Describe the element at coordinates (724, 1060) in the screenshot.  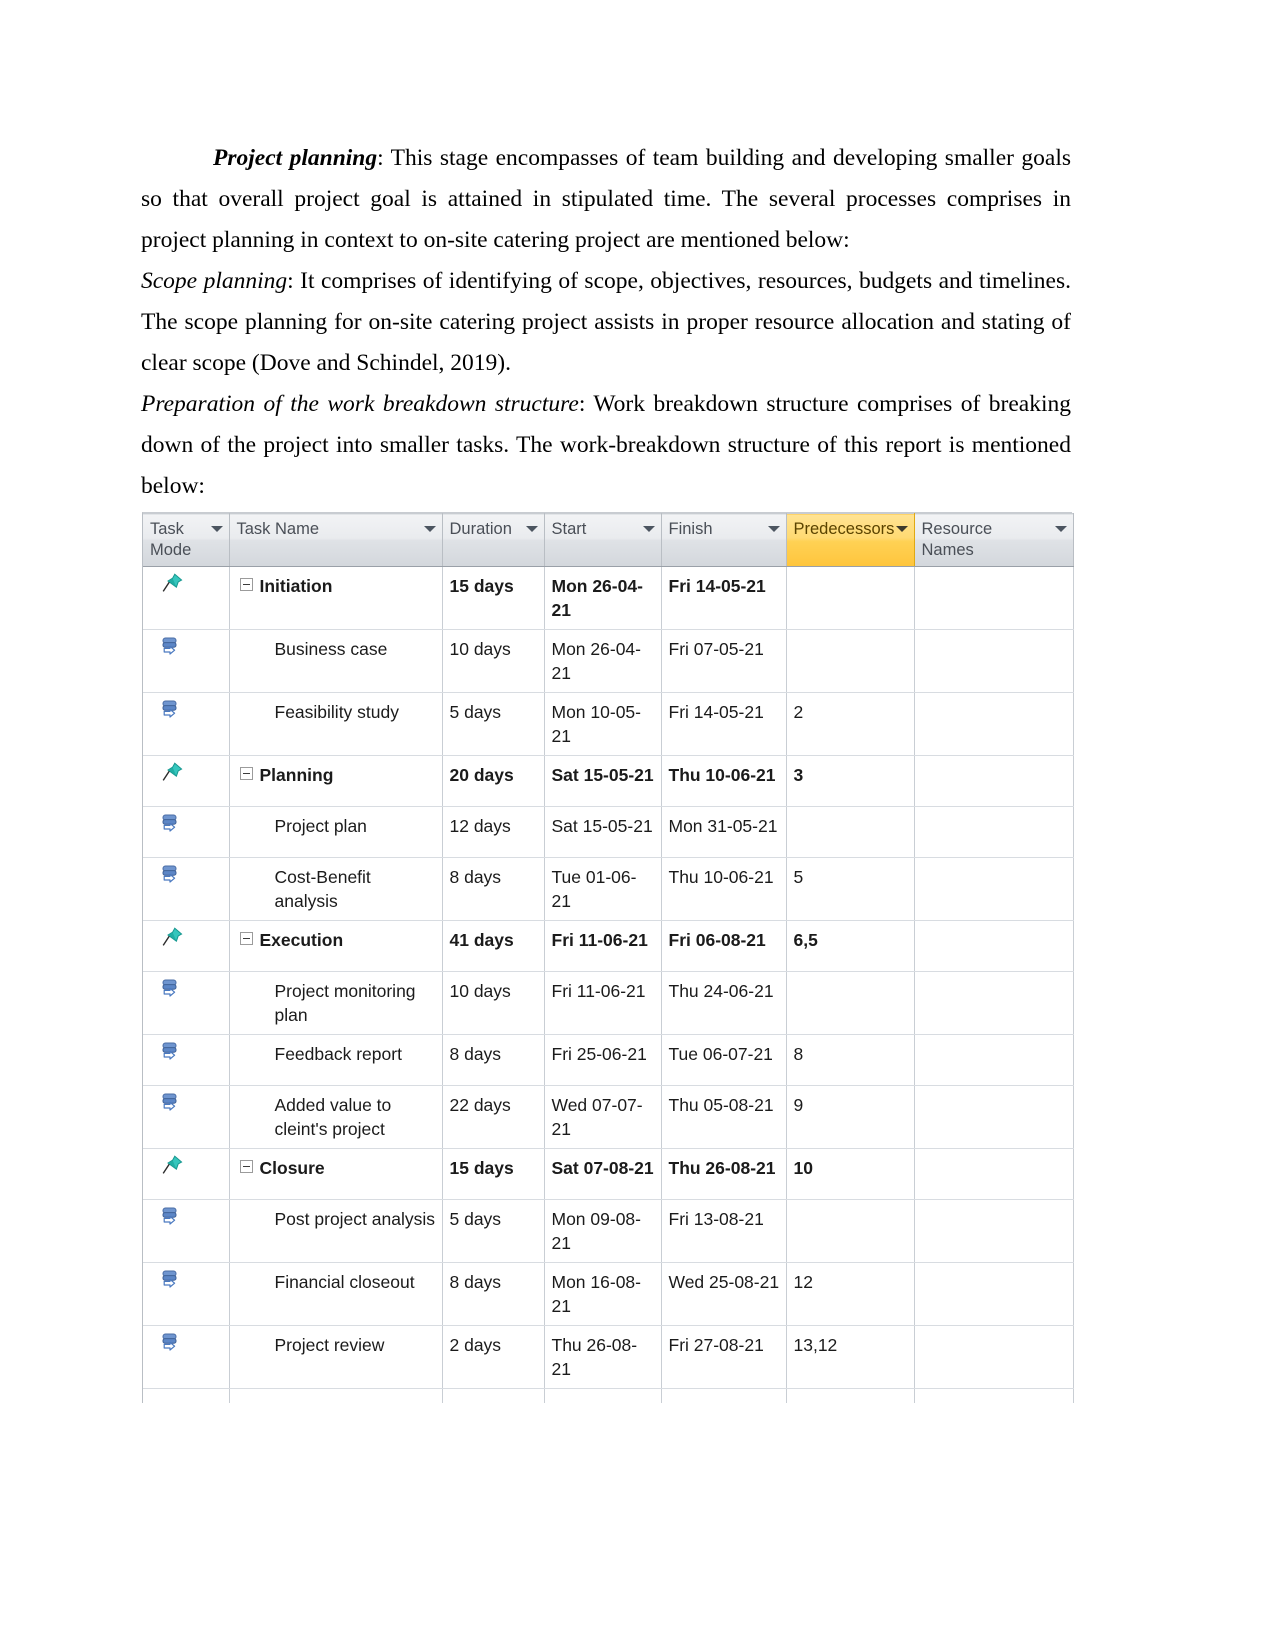
I see `cell-finish: Tue 06-07-21` at that location.